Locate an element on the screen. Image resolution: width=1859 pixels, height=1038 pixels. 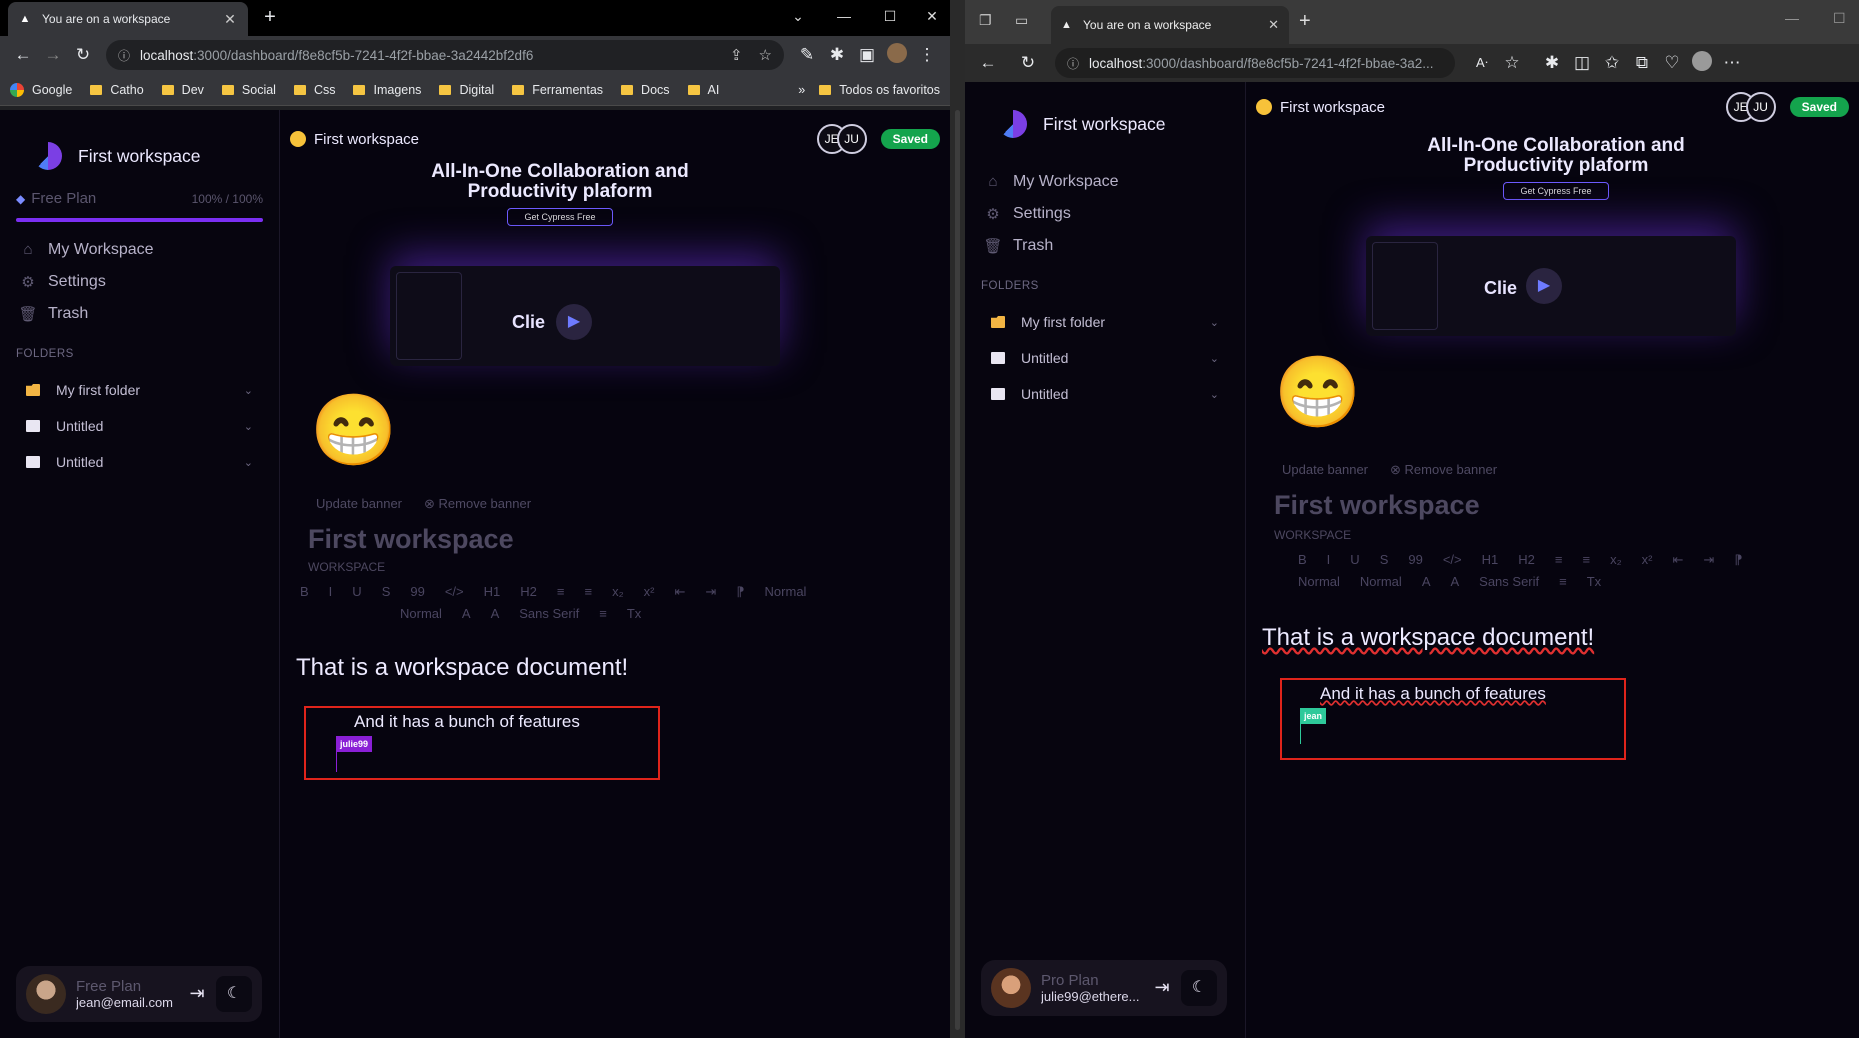
toolbar-button: x₂ is located at coordinates (1616, 560).